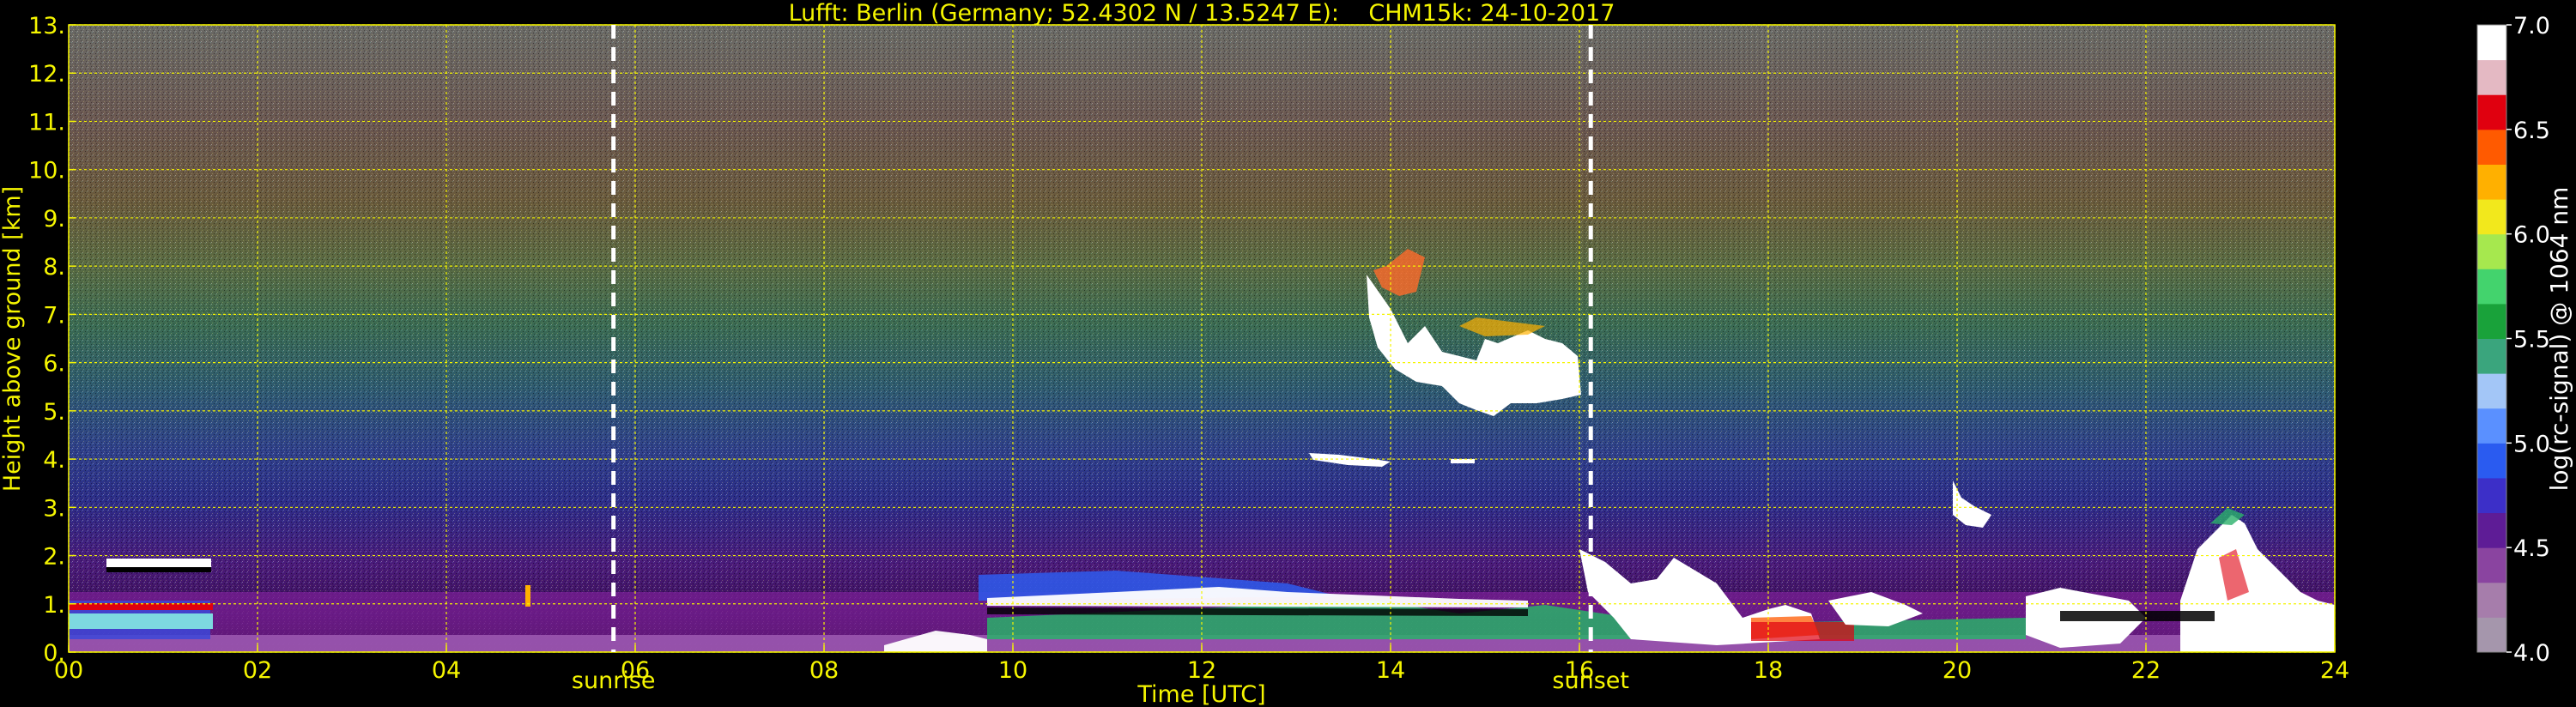  I want to click on y-tick-label: 2., so click(54, 558).